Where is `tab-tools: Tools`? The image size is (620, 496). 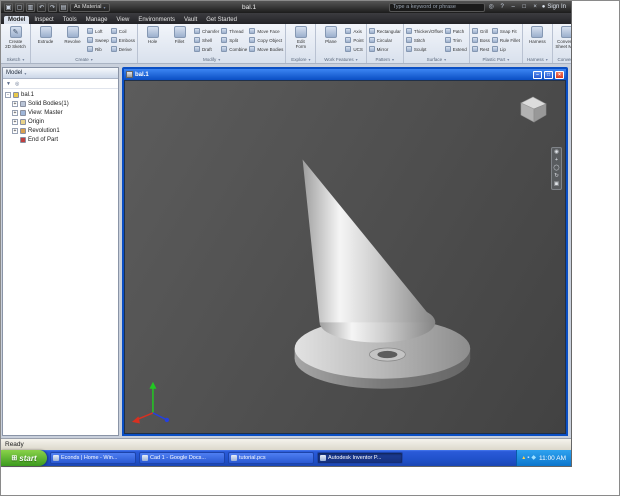 tab-tools: Tools is located at coordinates (70, 20).